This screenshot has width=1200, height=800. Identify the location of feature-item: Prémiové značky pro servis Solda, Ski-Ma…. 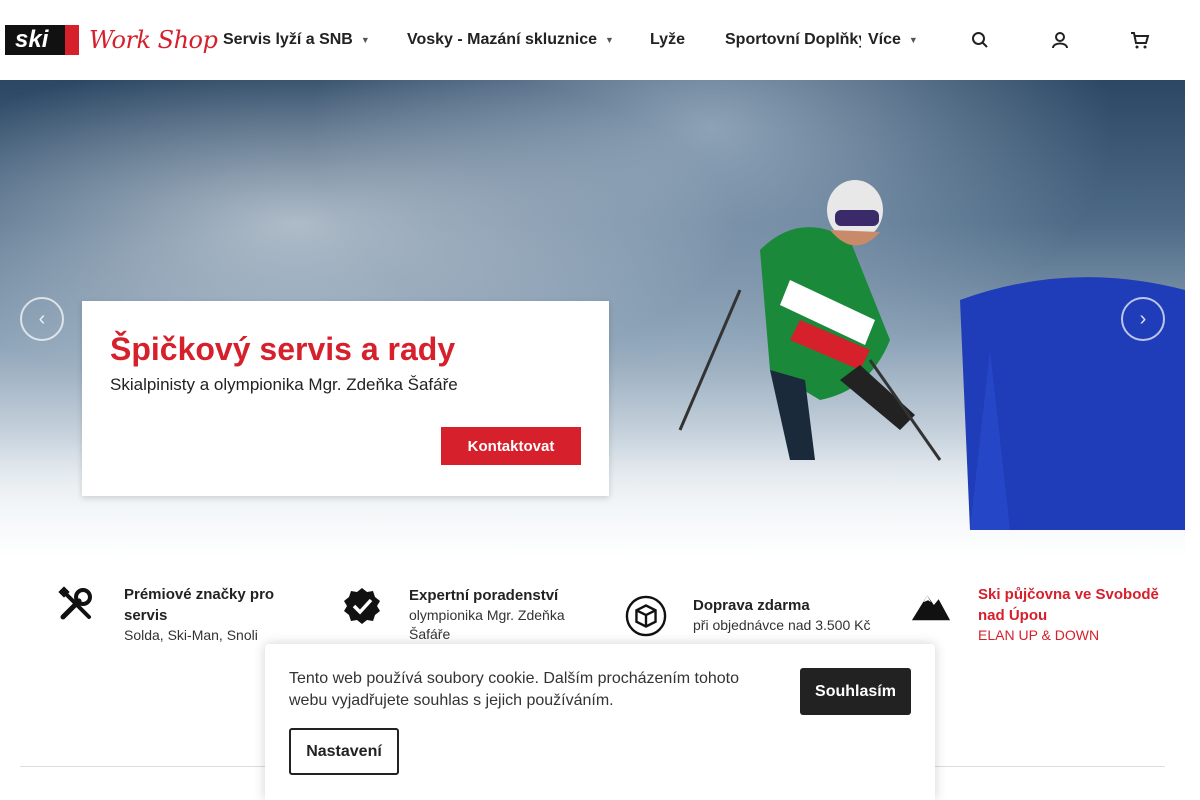
(175, 614).